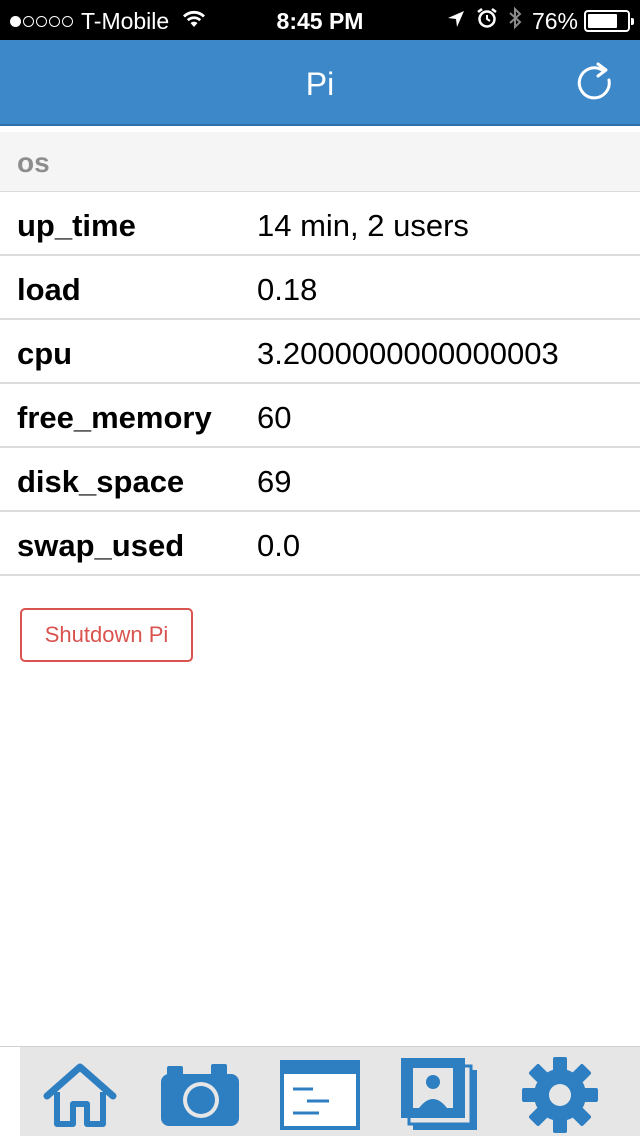 The image size is (640, 1136). What do you see at coordinates (101, 545) in the screenshot?
I see `row-key: swap_used` at bounding box center [101, 545].